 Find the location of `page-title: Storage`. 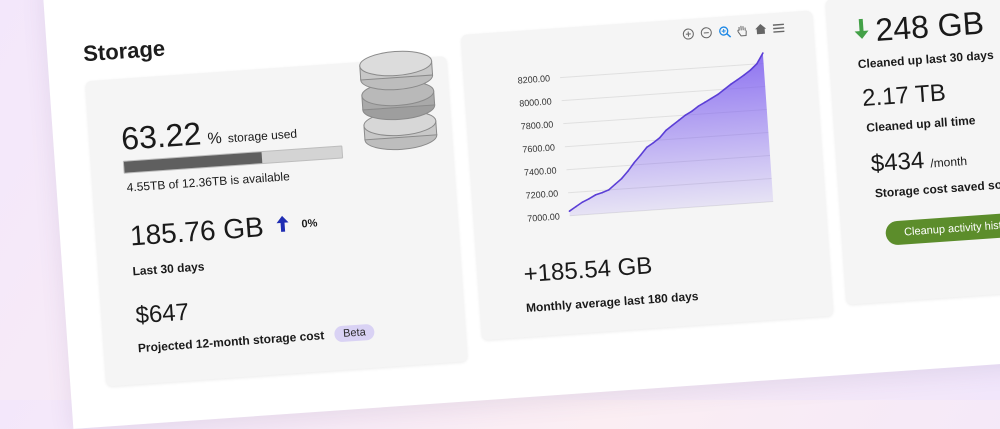

page-title: Storage is located at coordinates (124, 51).